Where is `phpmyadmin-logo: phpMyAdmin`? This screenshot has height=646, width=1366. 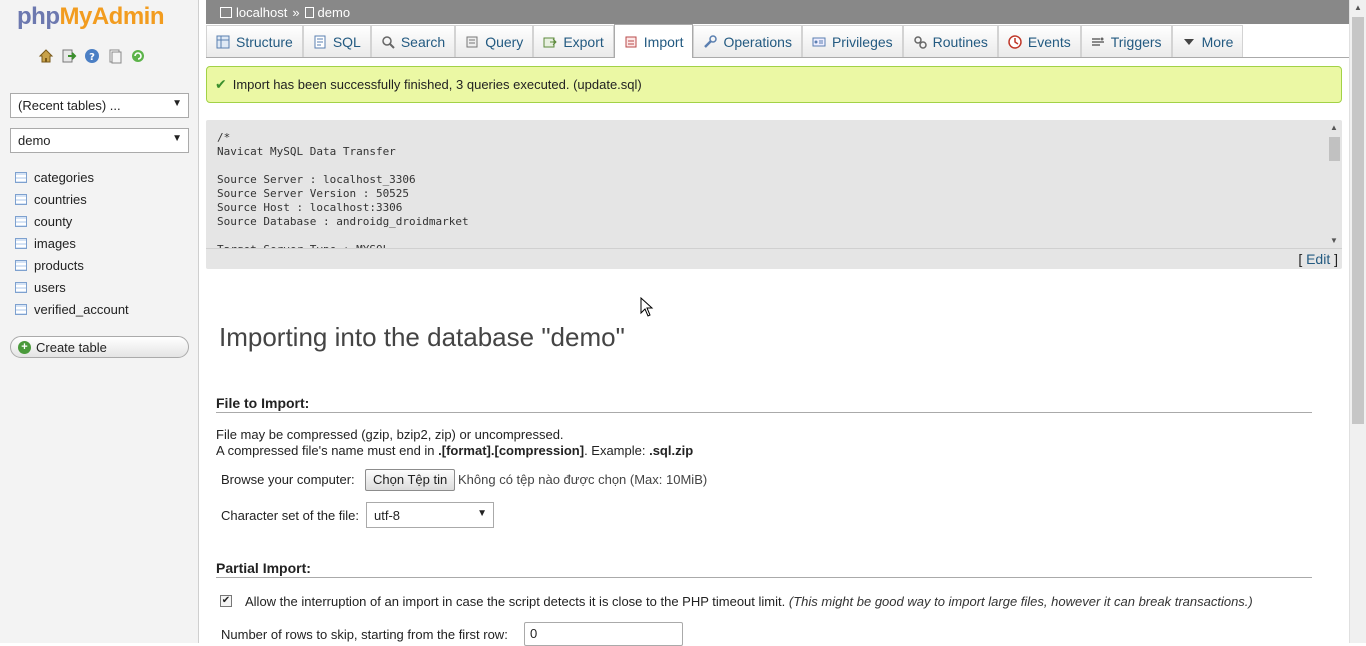 phpmyadmin-logo: phpMyAdmin is located at coordinates (90, 17).